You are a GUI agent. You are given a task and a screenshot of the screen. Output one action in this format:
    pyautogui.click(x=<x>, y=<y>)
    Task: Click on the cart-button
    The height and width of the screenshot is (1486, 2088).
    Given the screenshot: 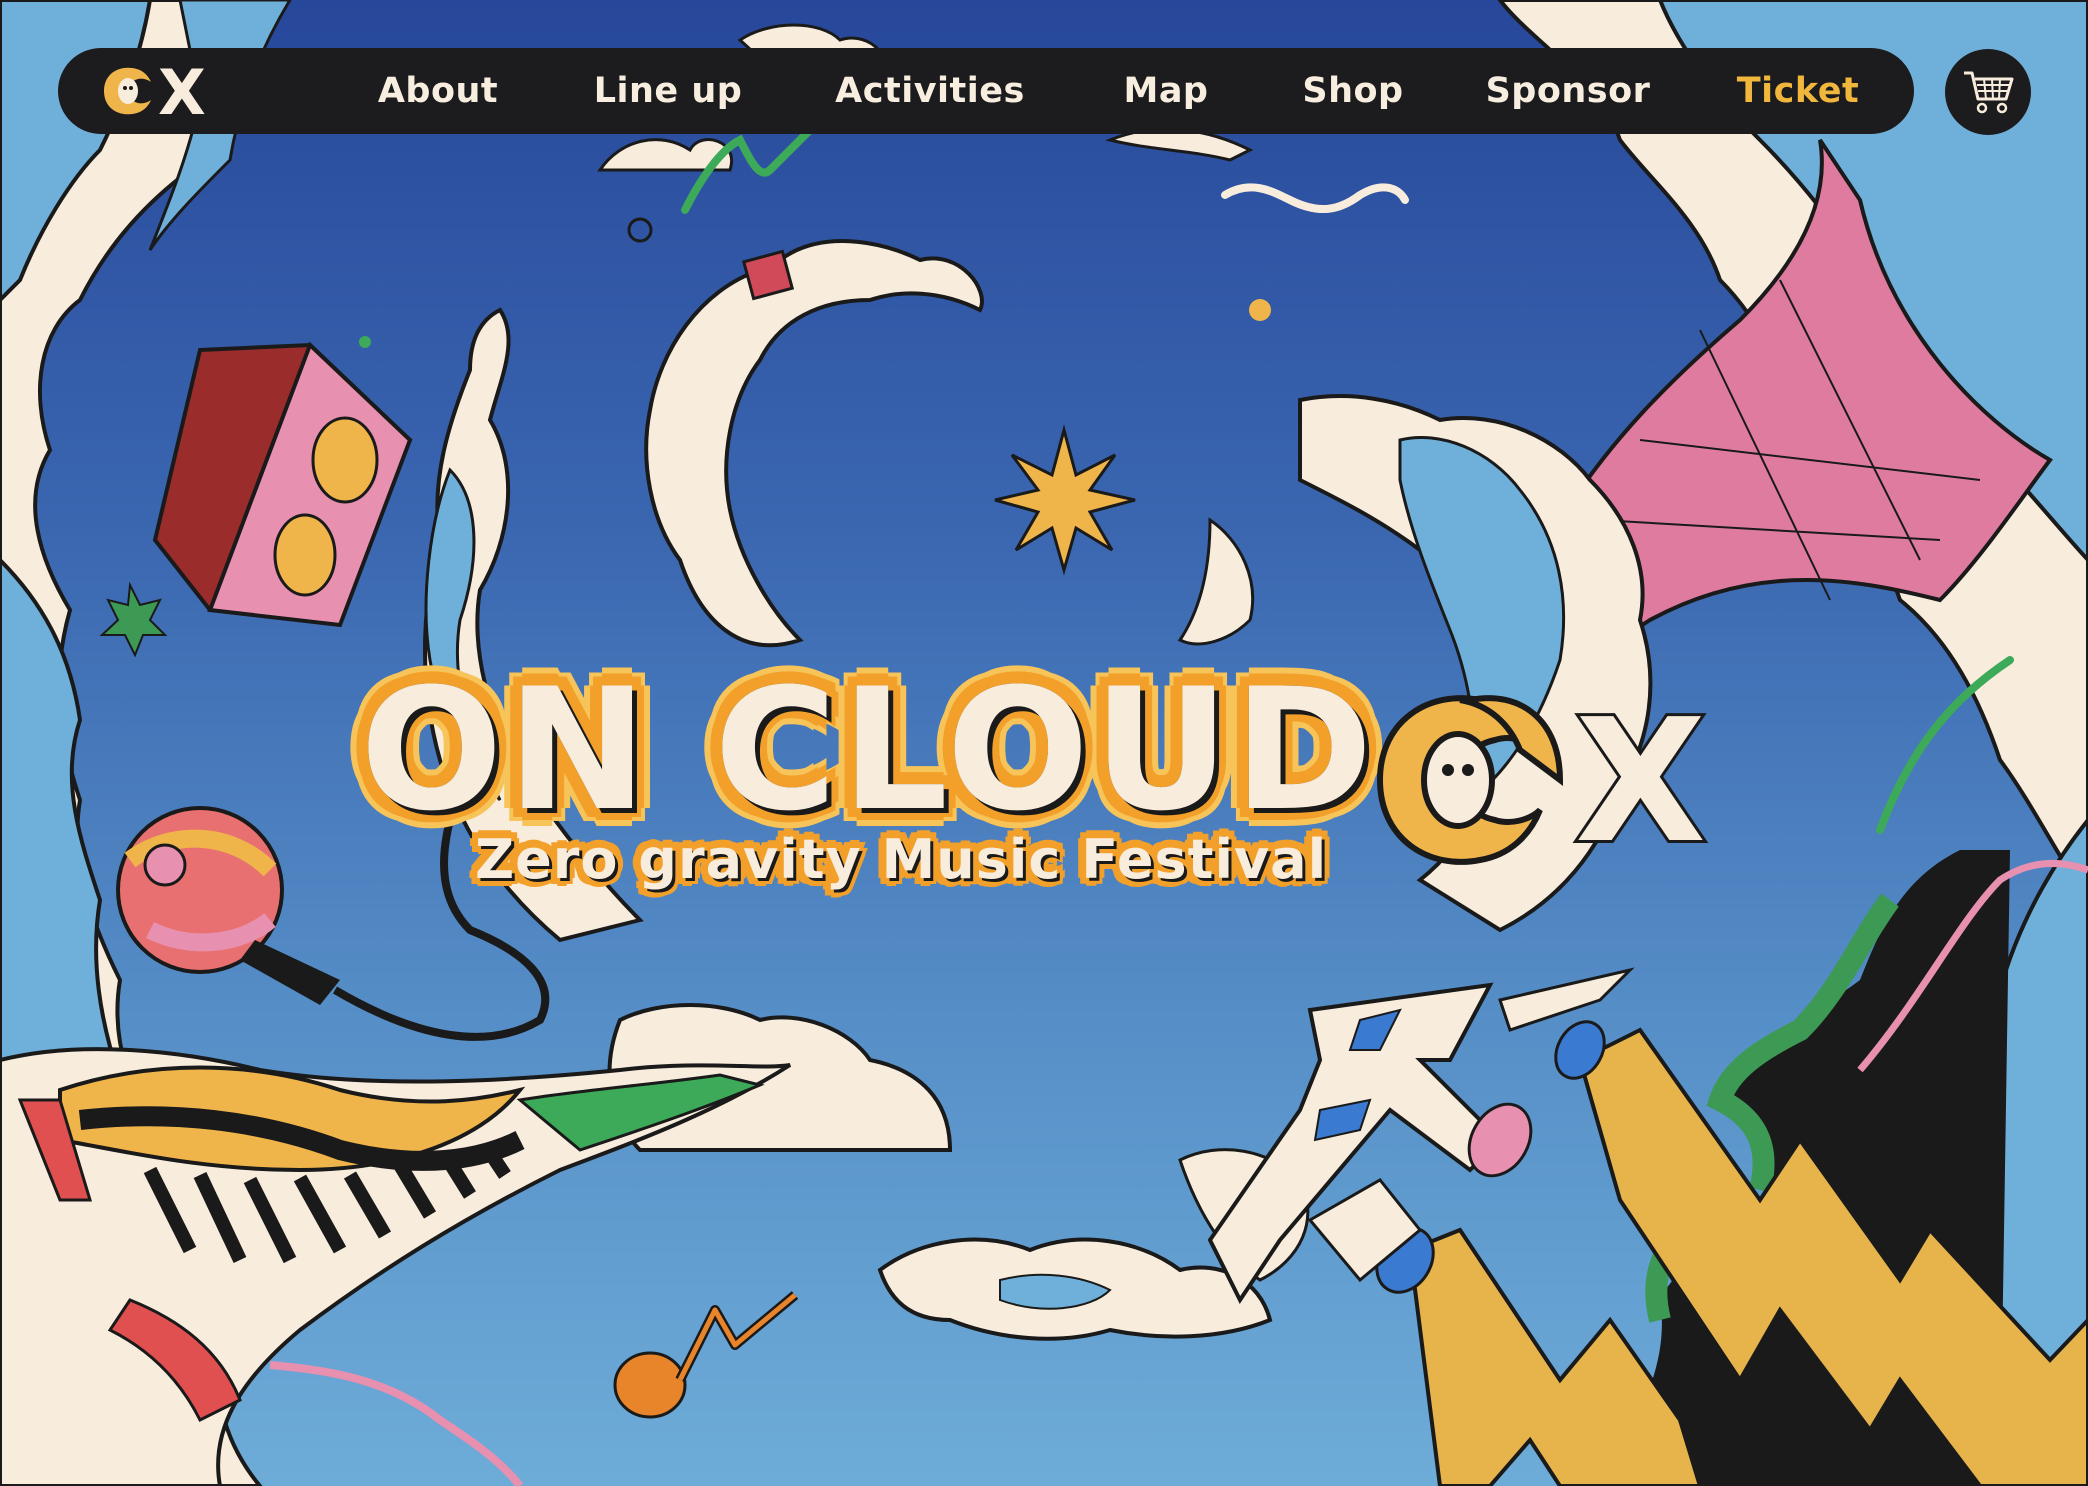 What is the action you would take?
    pyautogui.click(x=1988, y=92)
    